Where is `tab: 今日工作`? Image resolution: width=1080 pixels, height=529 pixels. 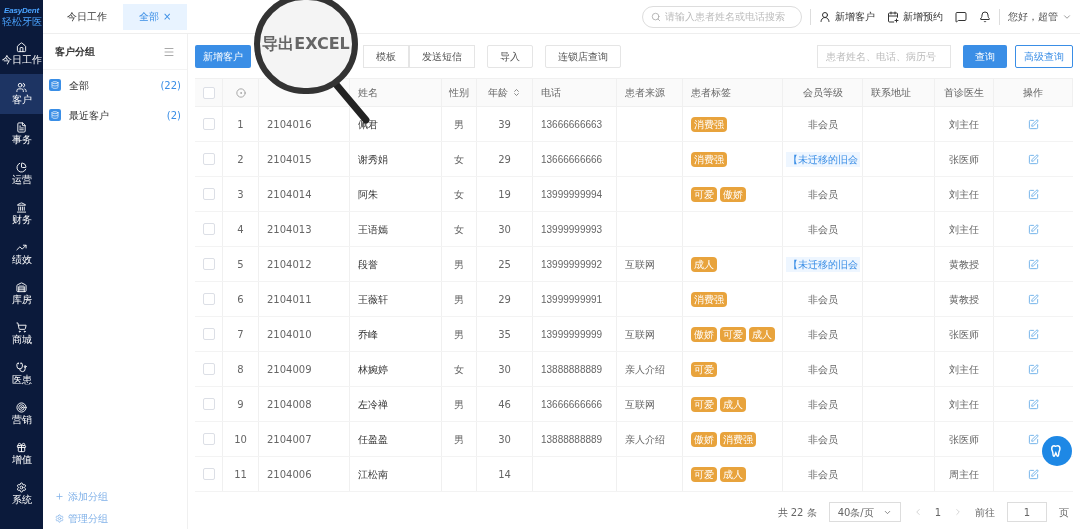
tab: 今日工作 is located at coordinates (87, 16).